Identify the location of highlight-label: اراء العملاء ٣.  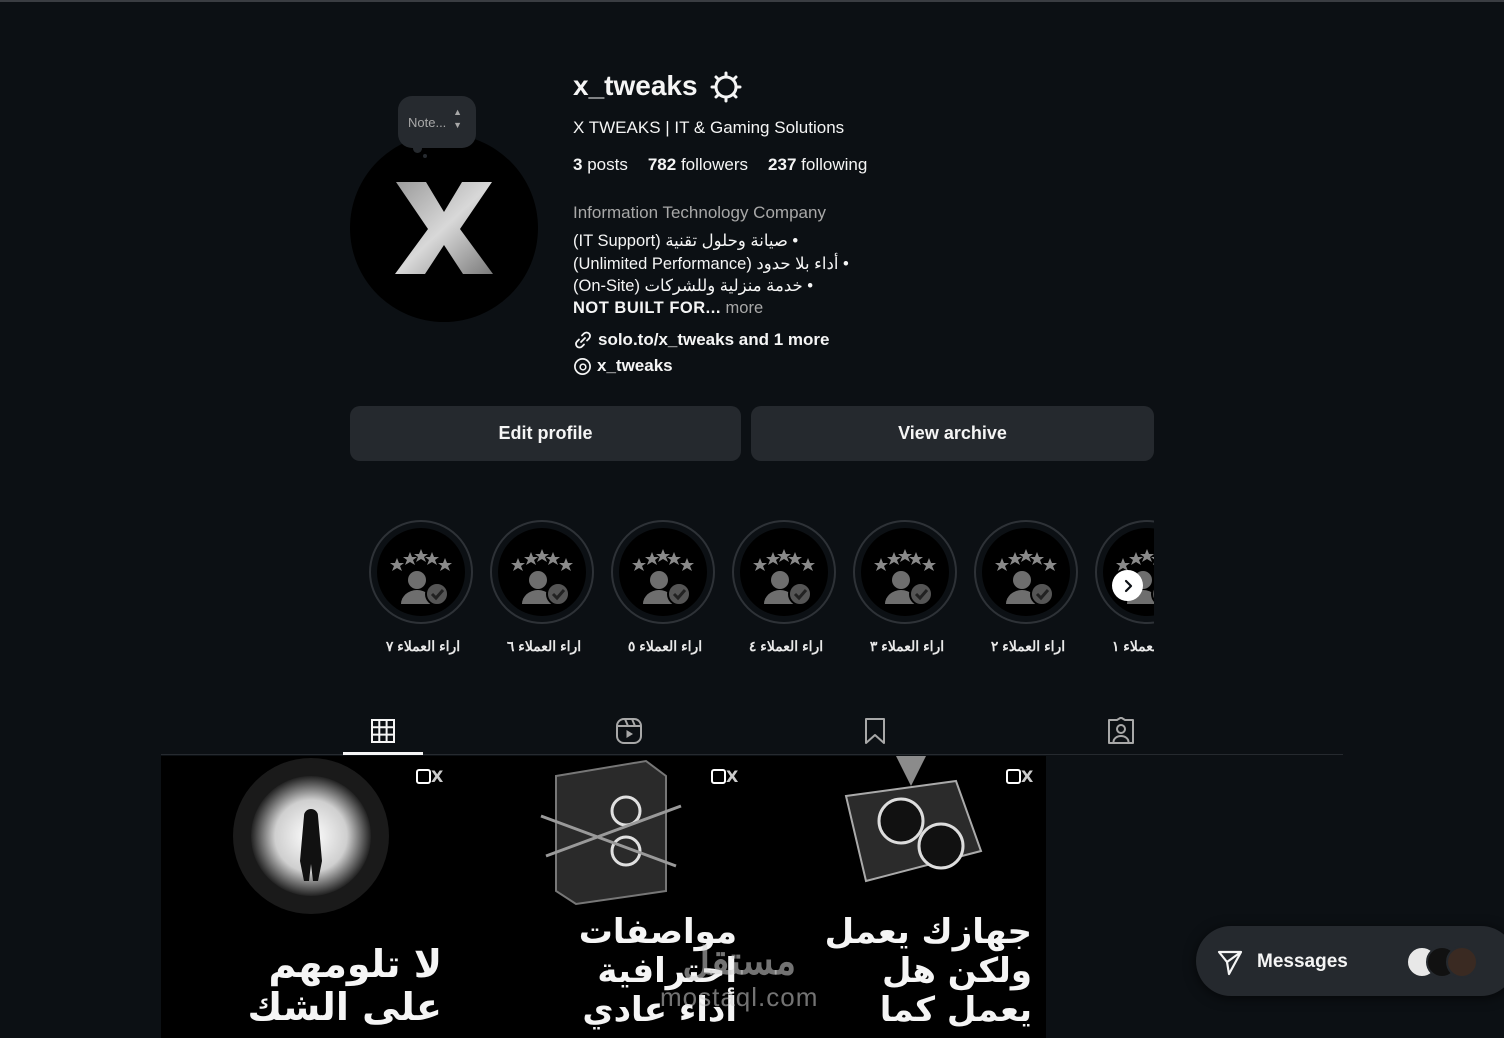
(907, 646).